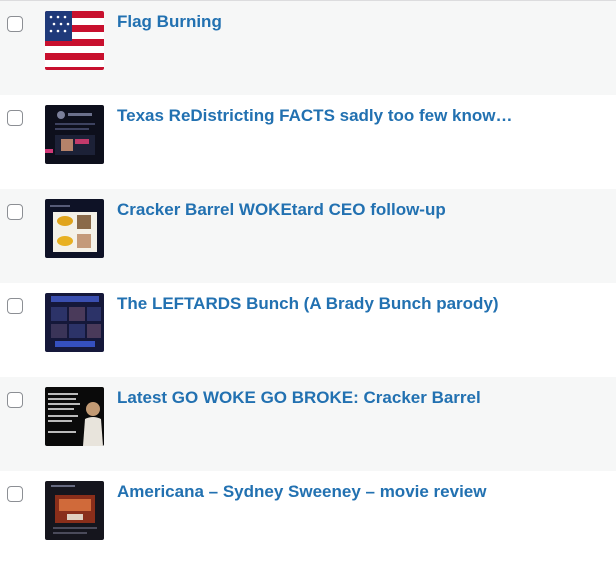 The width and height of the screenshot is (616, 565). I want to click on social-post-screenshot-thumbnail, so click(74, 134).